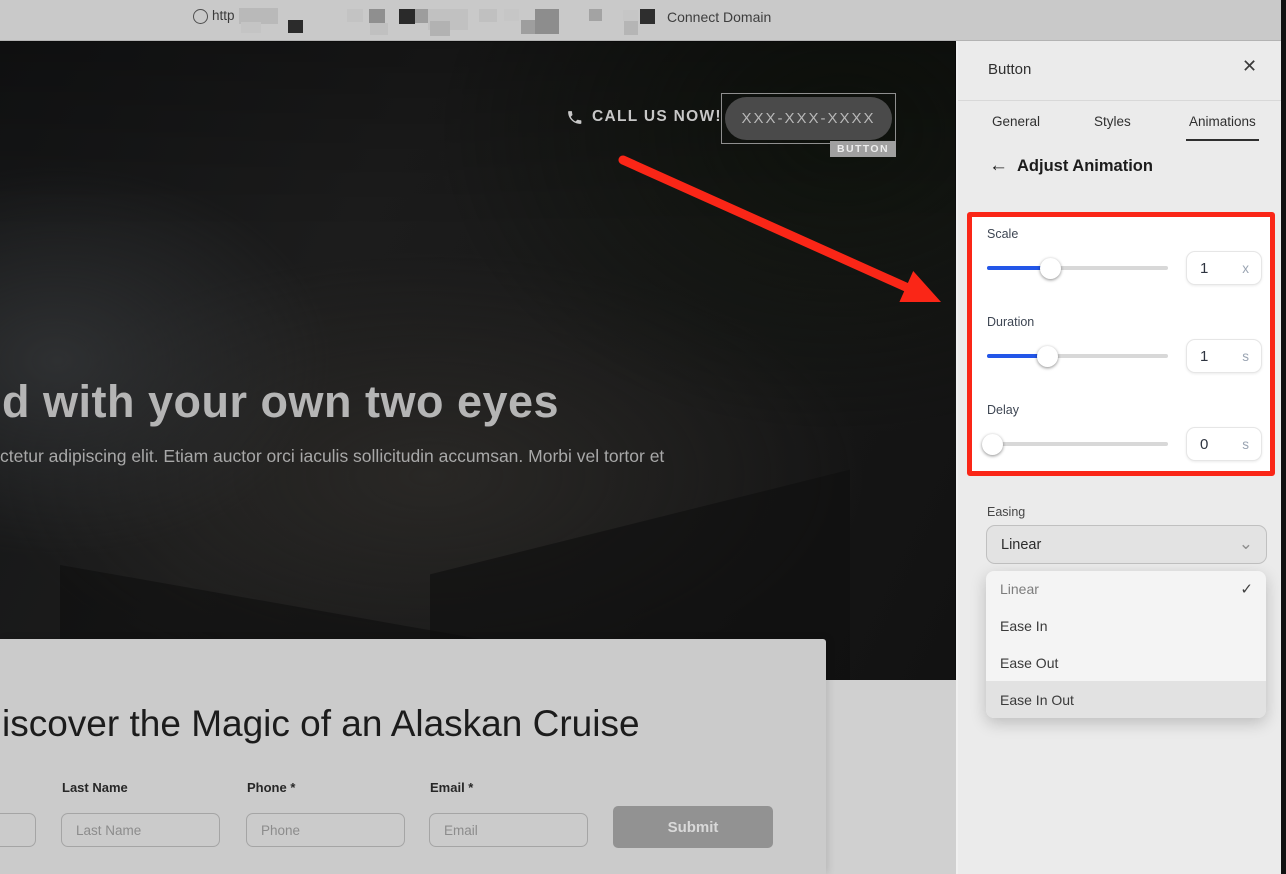  Describe the element at coordinates (1246, 590) in the screenshot. I see `checkmark-icon: ✓` at that location.